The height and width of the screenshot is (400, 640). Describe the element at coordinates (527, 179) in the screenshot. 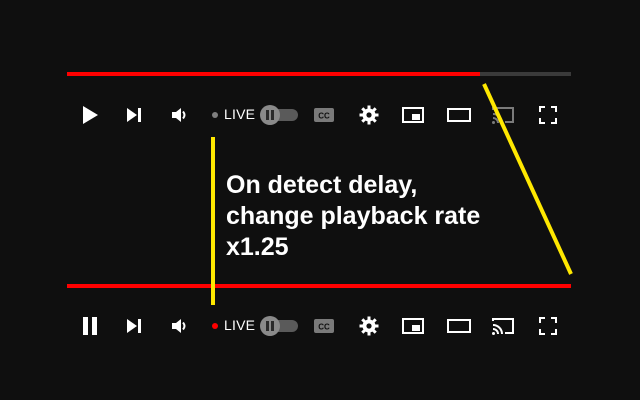

I see `annotation-line-progress` at that location.